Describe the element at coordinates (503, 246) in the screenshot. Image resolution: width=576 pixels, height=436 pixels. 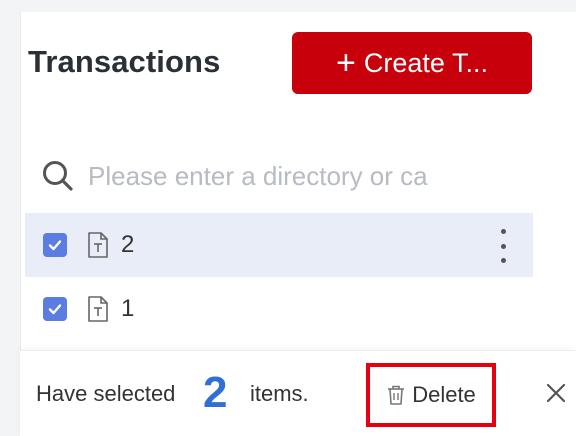
I see `more-vertical-icon` at that location.